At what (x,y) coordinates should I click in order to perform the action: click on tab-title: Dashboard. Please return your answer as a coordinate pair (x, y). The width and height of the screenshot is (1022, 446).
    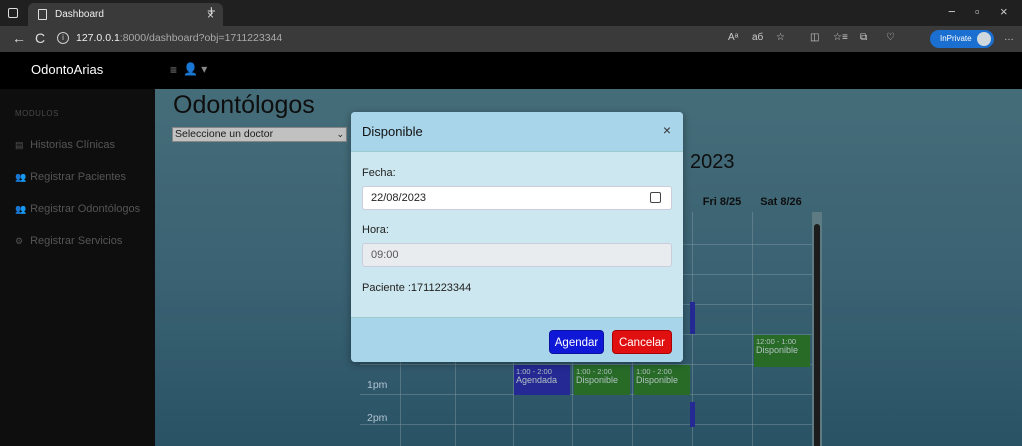
    Looking at the image, I should click on (79, 14).